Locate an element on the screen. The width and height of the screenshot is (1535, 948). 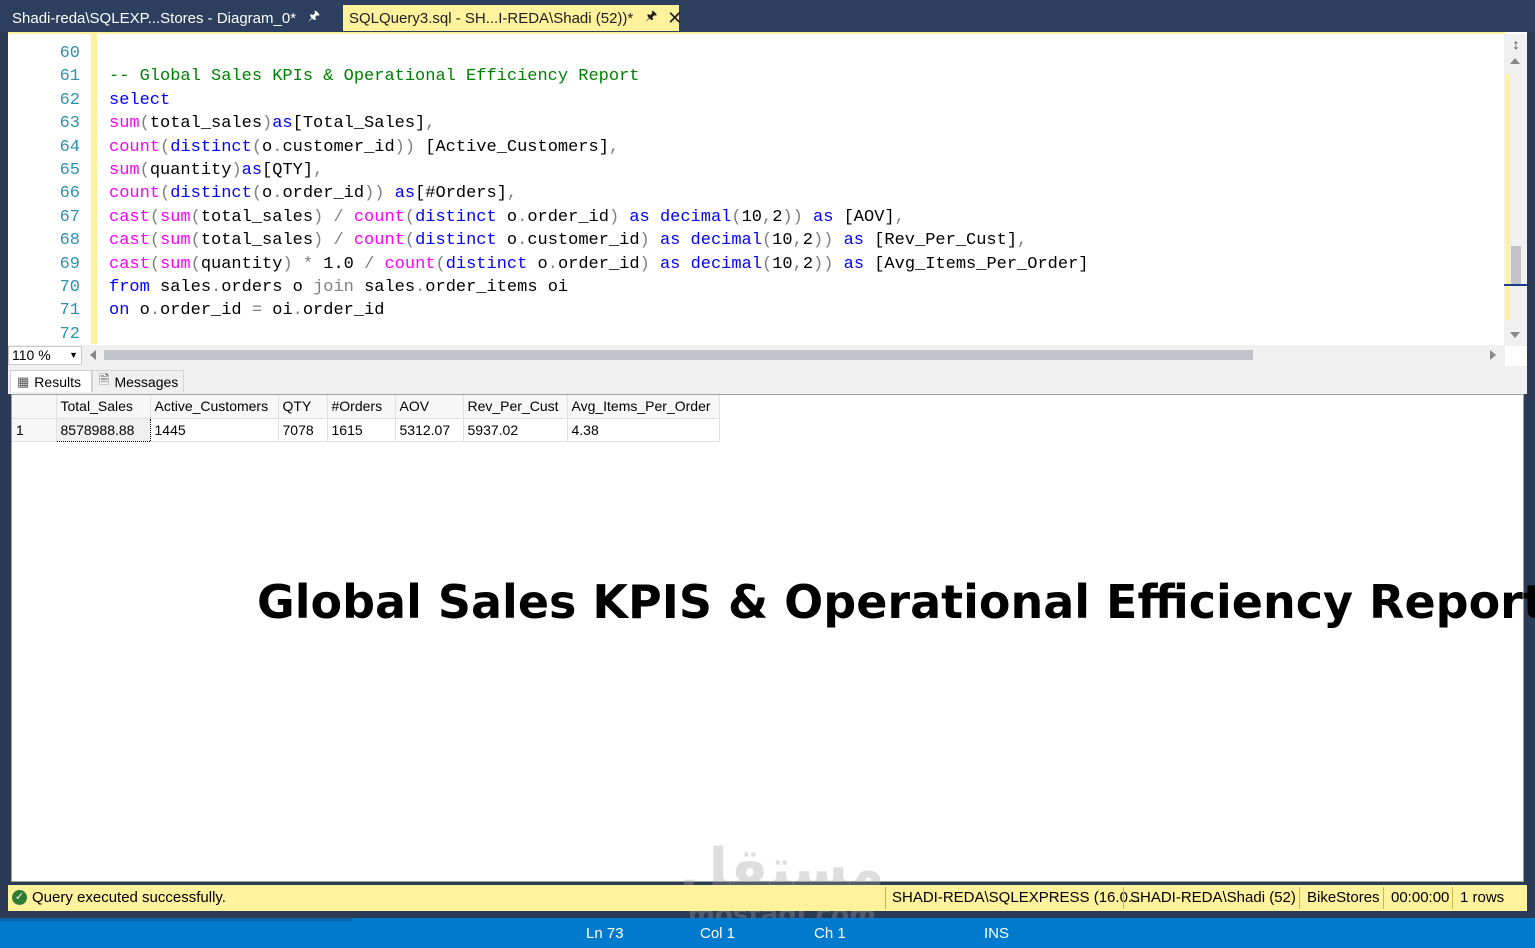
tab-results: ▦ Results is located at coordinates (51, 381).